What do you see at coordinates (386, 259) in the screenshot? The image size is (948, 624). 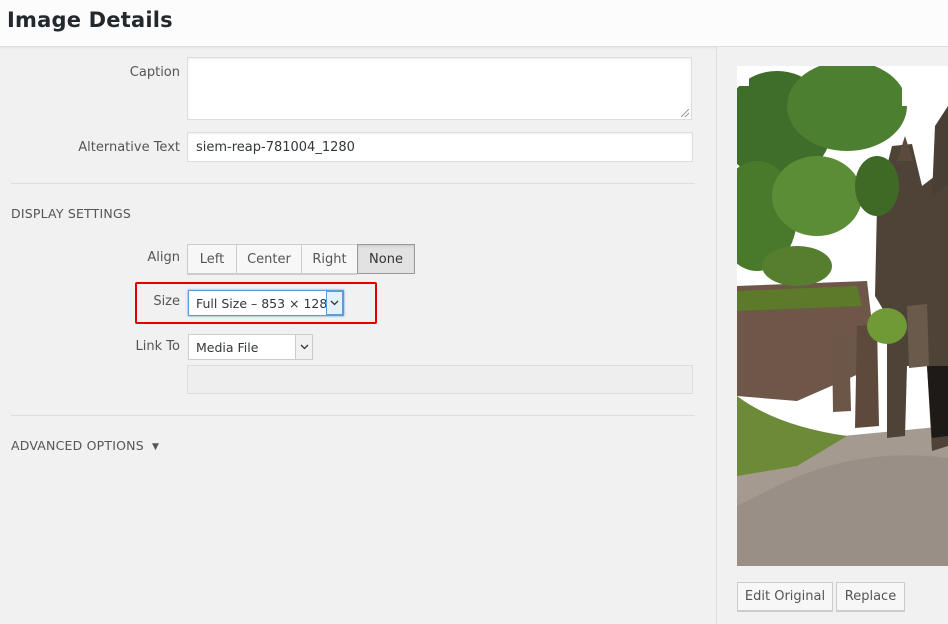 I see `align-none-button: None` at bounding box center [386, 259].